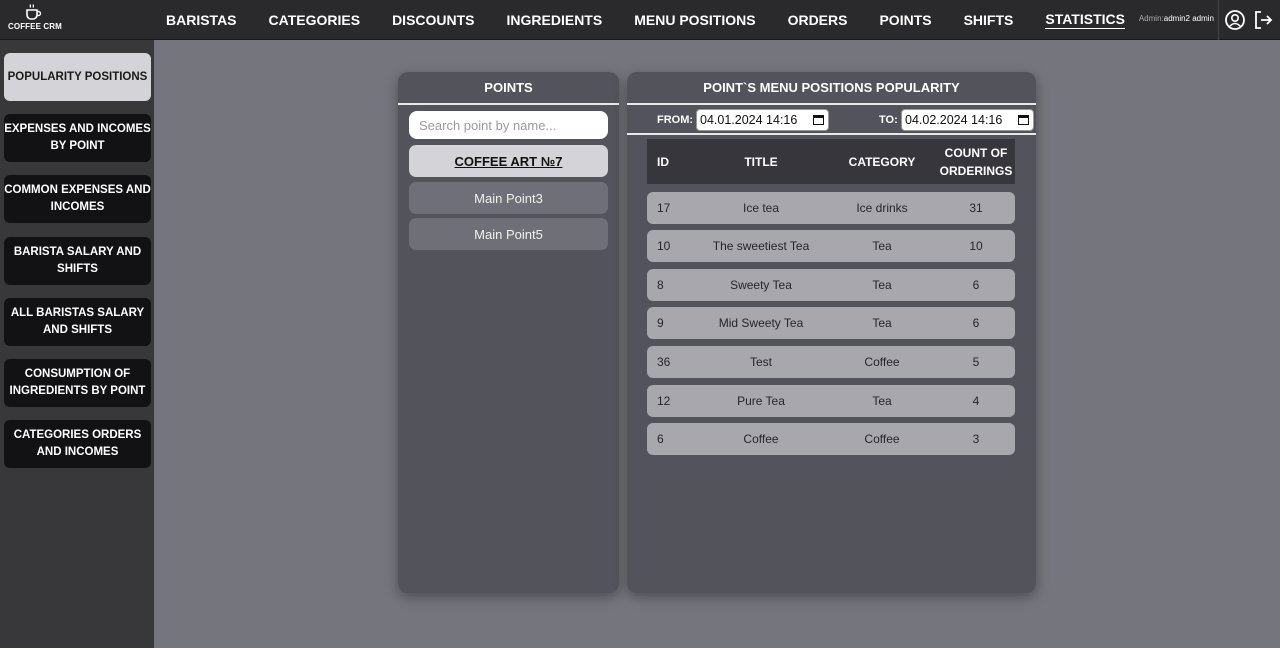 The image size is (1280, 648). Describe the element at coordinates (989, 20) in the screenshot. I see `nav-shifts: SHIFTS` at that location.